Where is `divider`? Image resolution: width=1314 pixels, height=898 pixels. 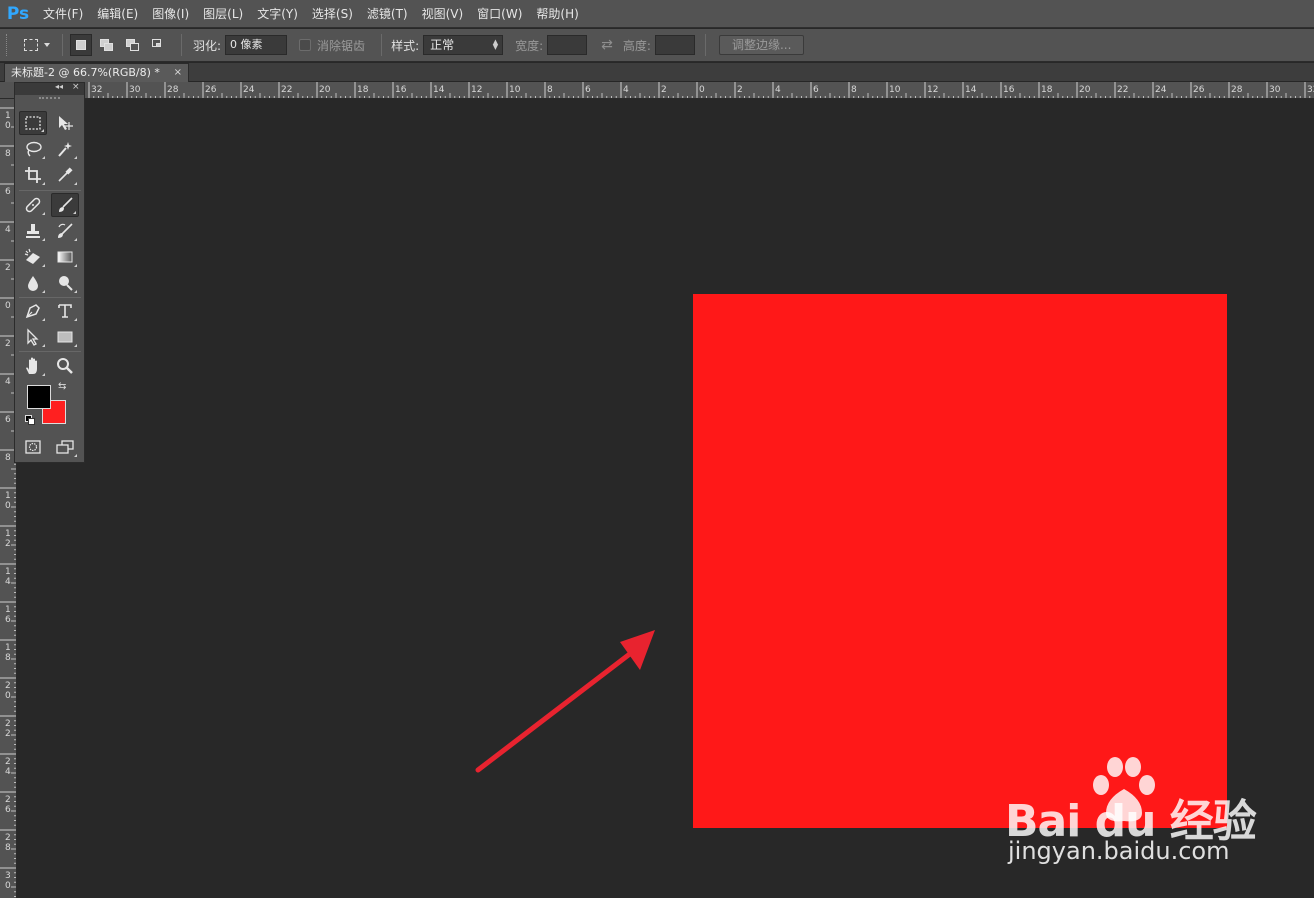
divider is located at coordinates (382, 45).